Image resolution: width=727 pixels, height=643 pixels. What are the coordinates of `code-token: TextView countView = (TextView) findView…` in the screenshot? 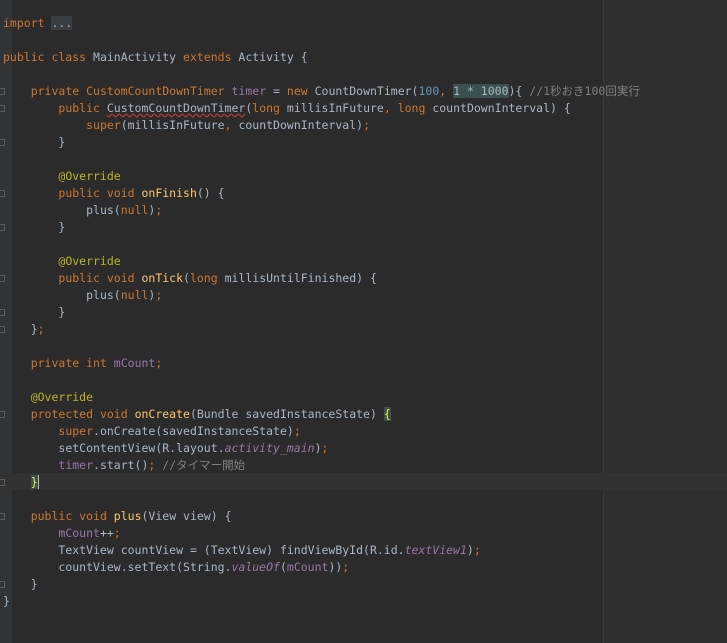 It's located at (231, 550).